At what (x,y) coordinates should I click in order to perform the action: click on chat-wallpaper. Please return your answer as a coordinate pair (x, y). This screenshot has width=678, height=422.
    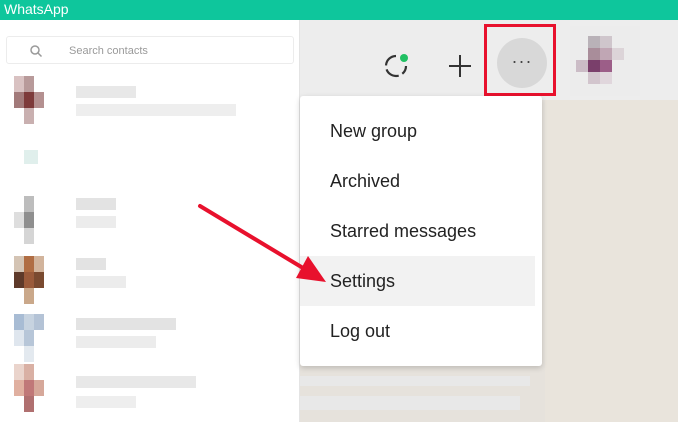
    Looking at the image, I should click on (611, 261).